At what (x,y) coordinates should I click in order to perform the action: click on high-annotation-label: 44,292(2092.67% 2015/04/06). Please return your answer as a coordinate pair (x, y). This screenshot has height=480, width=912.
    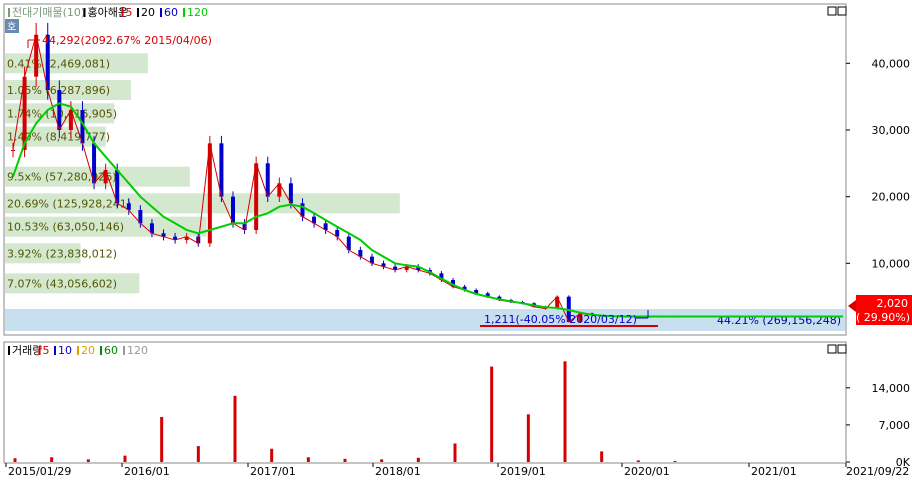
    Looking at the image, I should click on (127, 40).